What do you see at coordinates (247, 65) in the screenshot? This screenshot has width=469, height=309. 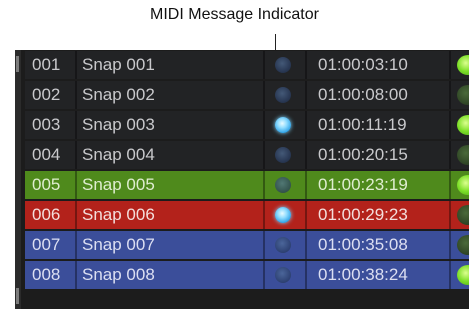 I see `snapshot-row: 001 Snap 001 01:00:03:10` at bounding box center [247, 65].